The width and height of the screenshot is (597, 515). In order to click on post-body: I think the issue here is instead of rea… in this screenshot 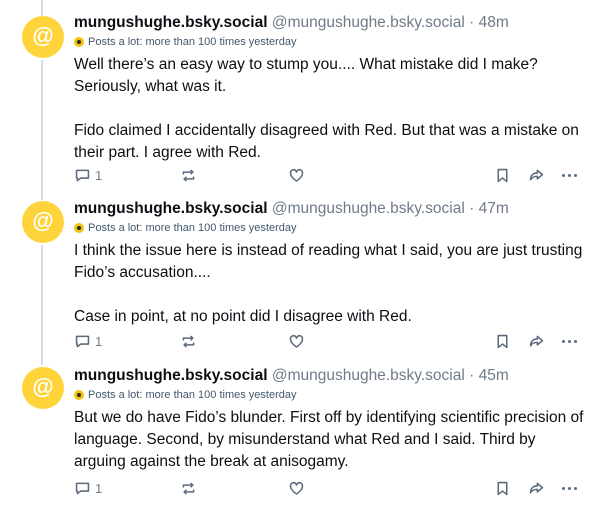, I will do `click(330, 284)`.